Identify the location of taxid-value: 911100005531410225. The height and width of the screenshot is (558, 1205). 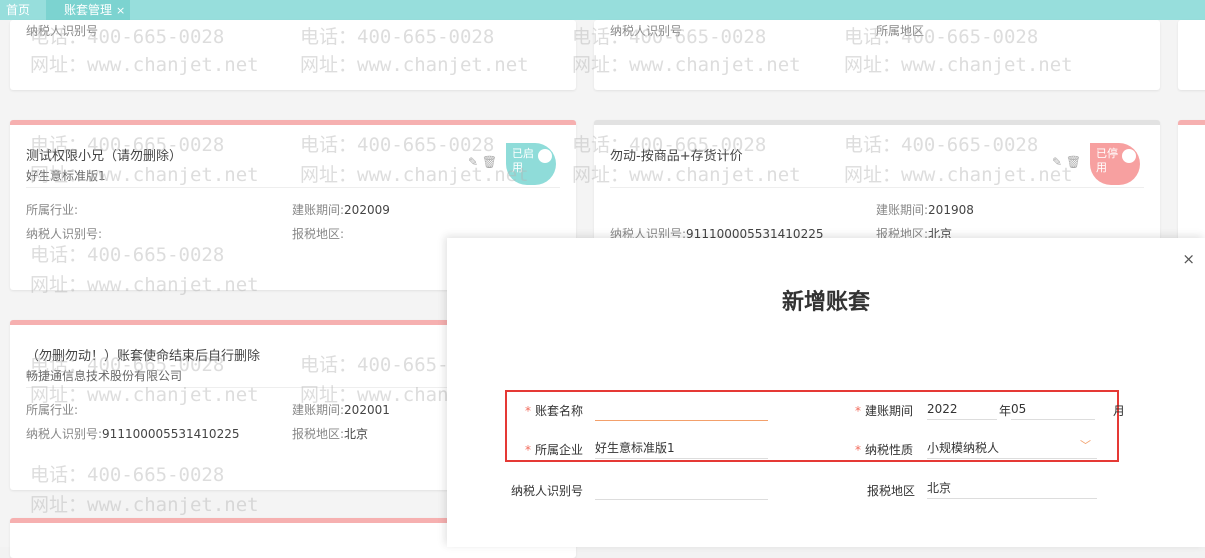
(171, 434).